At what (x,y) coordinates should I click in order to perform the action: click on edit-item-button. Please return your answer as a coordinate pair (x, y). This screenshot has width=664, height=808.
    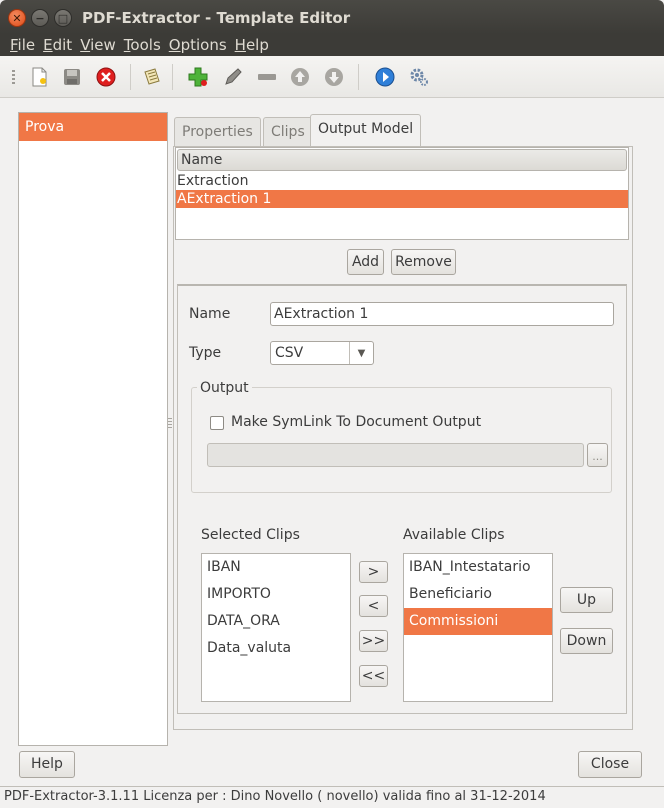
    Looking at the image, I should click on (233, 77).